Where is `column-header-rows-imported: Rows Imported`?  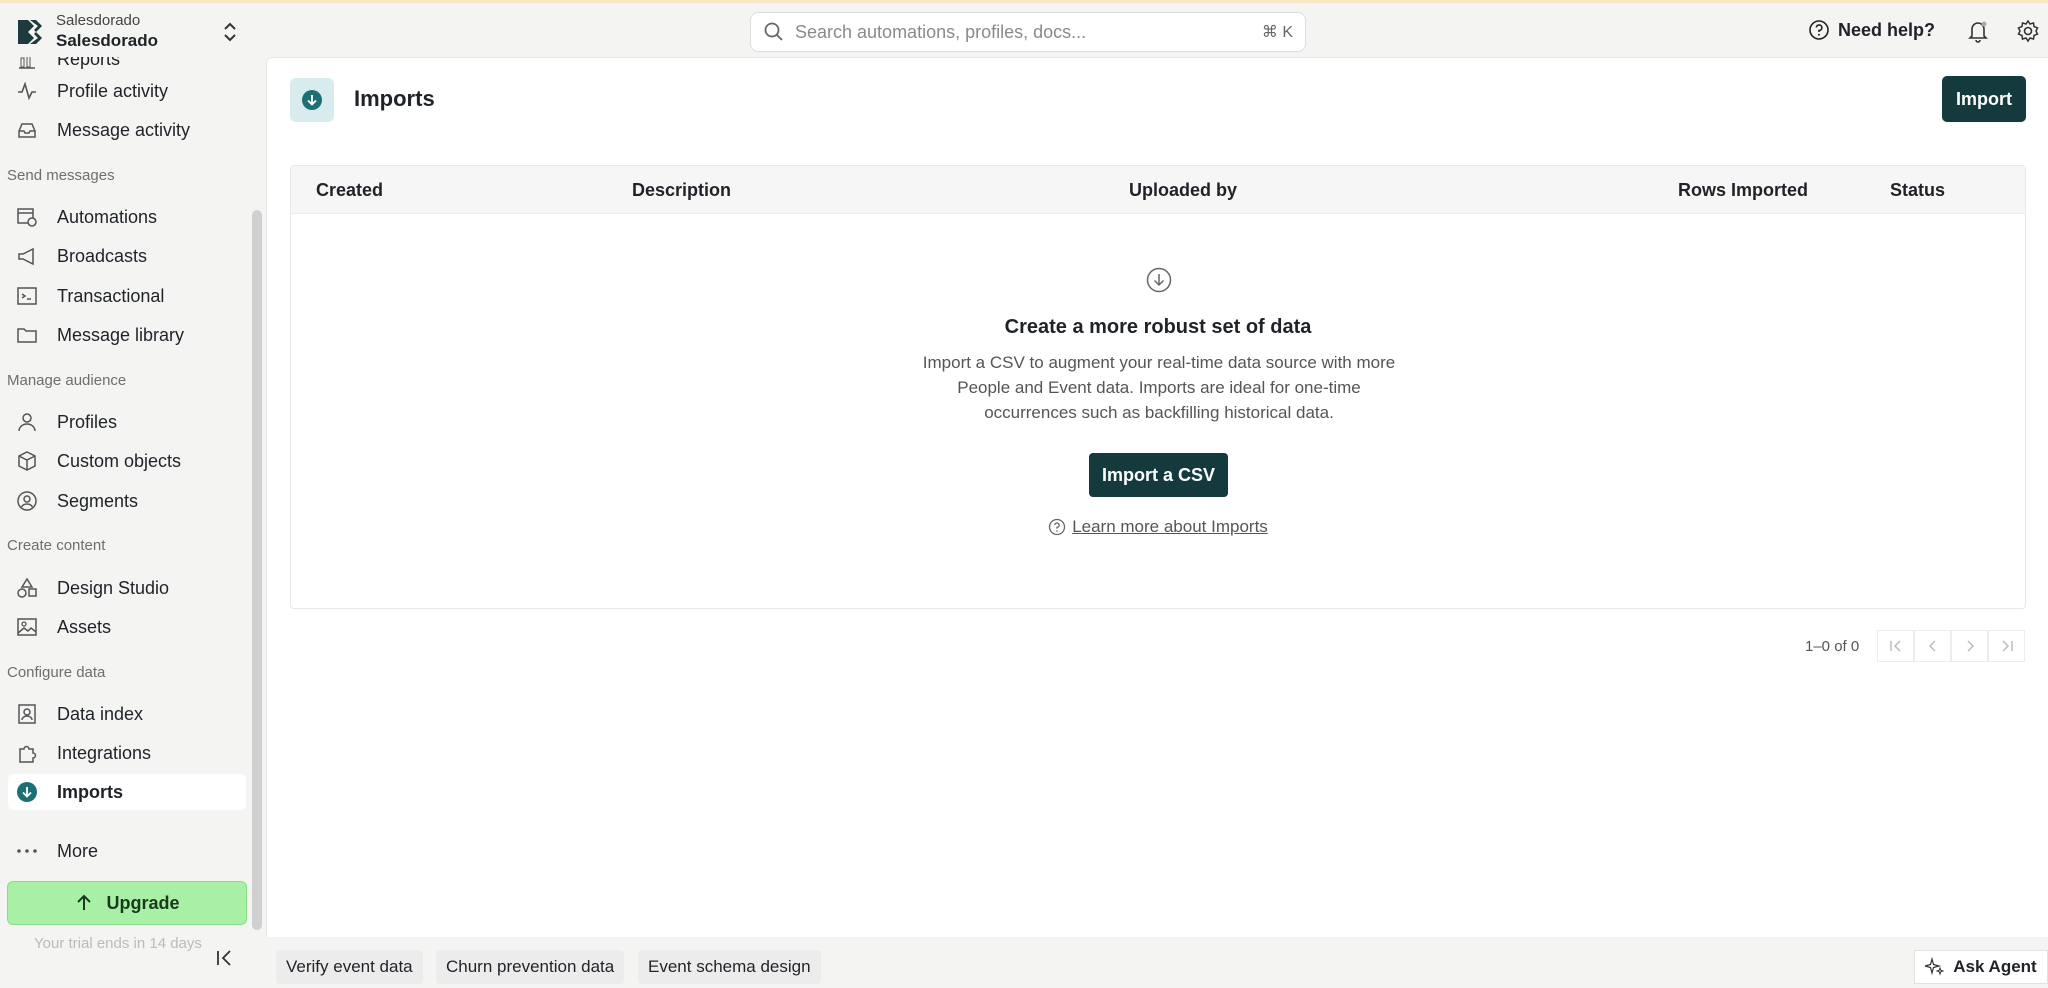 column-header-rows-imported: Rows Imported is located at coordinates (1743, 190).